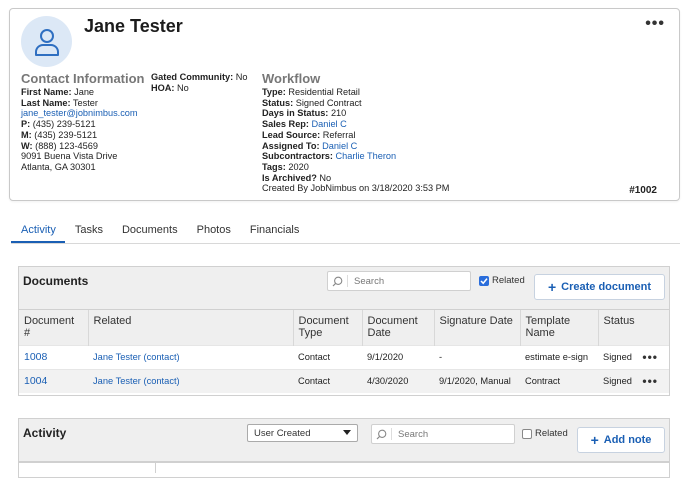 This screenshot has height=478, width=688. I want to click on assigned-to-link: Daniel C, so click(339, 146).